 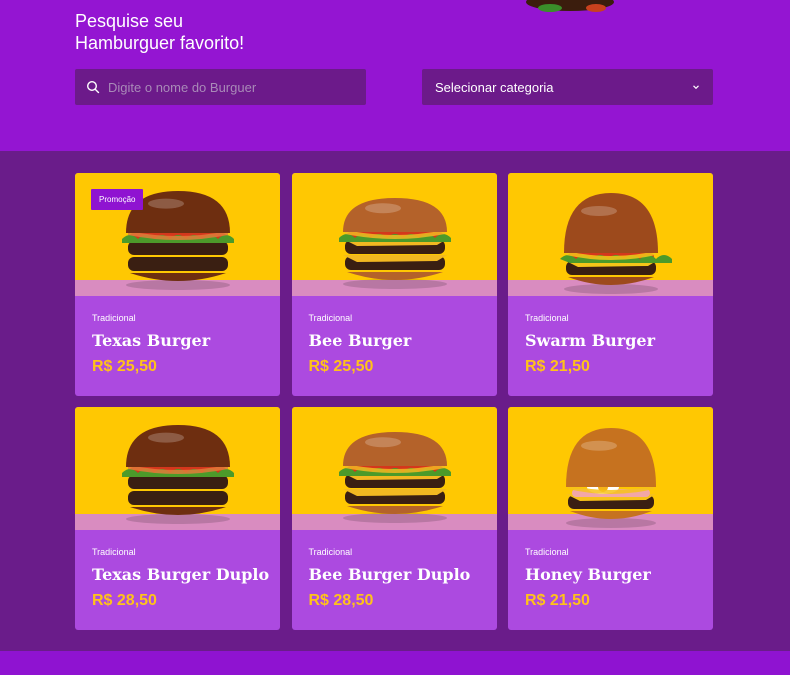 What do you see at coordinates (570, 6) in the screenshot?
I see `hero-burger-image` at bounding box center [570, 6].